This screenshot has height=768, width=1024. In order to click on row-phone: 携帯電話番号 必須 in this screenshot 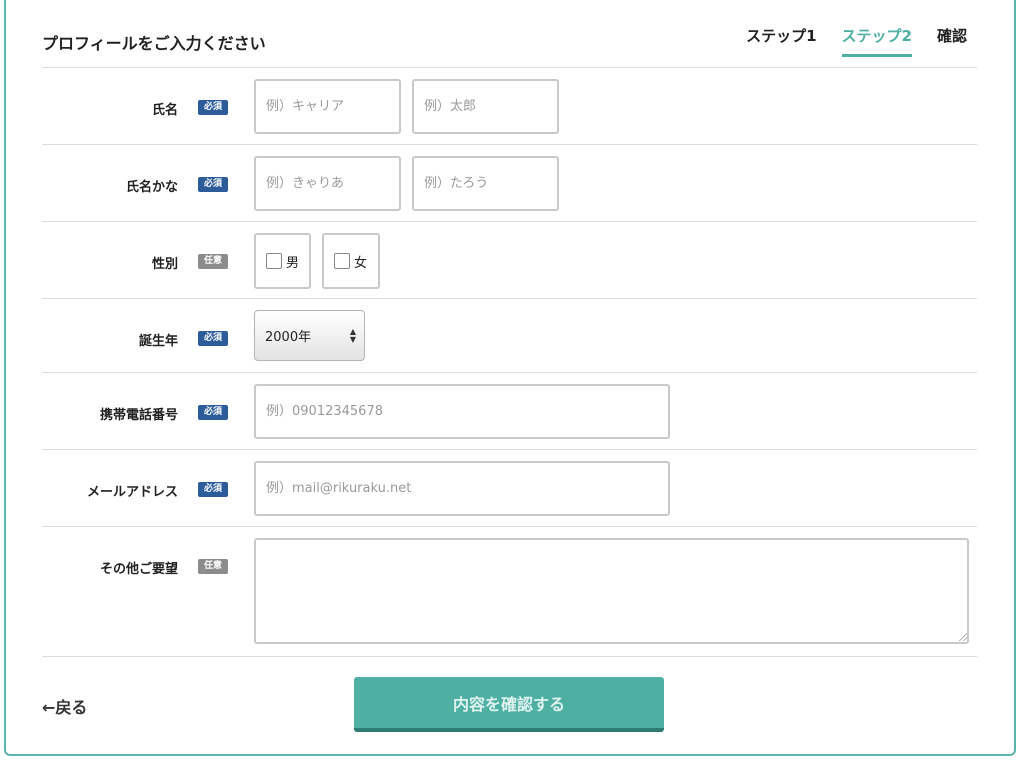, I will do `click(509, 411)`.